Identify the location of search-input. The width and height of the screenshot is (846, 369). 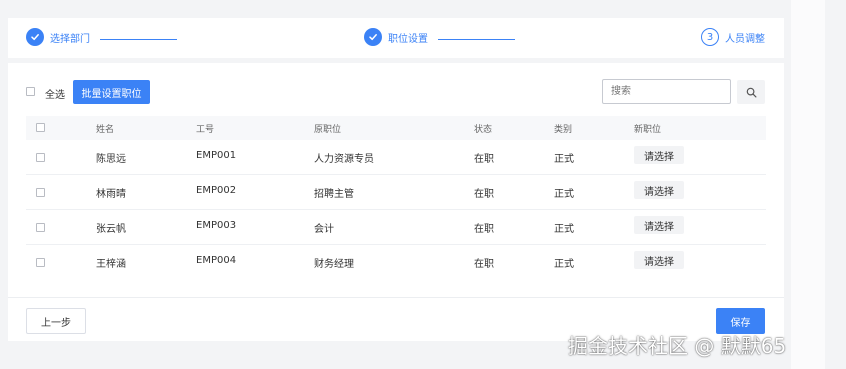
(666, 91).